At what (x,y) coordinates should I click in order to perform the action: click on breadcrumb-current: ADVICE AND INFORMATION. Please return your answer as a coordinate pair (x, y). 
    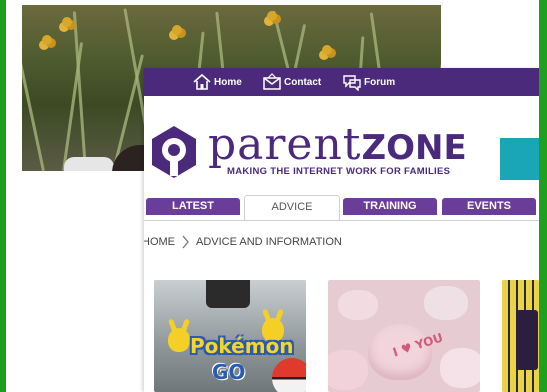
    Looking at the image, I should click on (269, 242).